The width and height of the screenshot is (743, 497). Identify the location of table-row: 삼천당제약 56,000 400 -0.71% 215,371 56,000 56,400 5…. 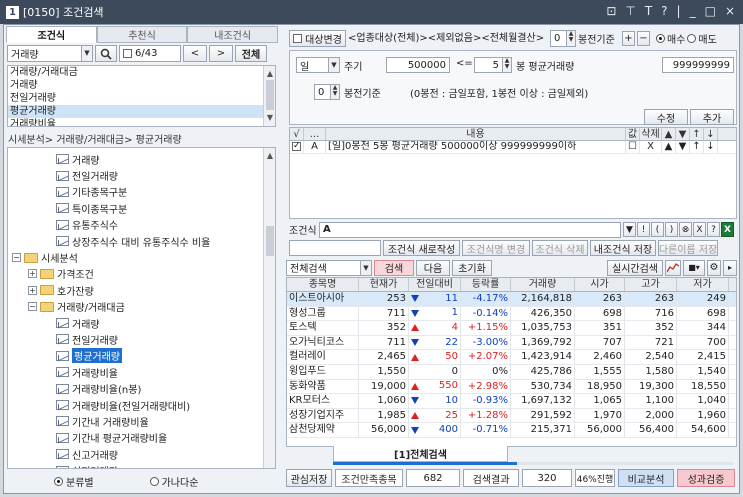
(511, 430).